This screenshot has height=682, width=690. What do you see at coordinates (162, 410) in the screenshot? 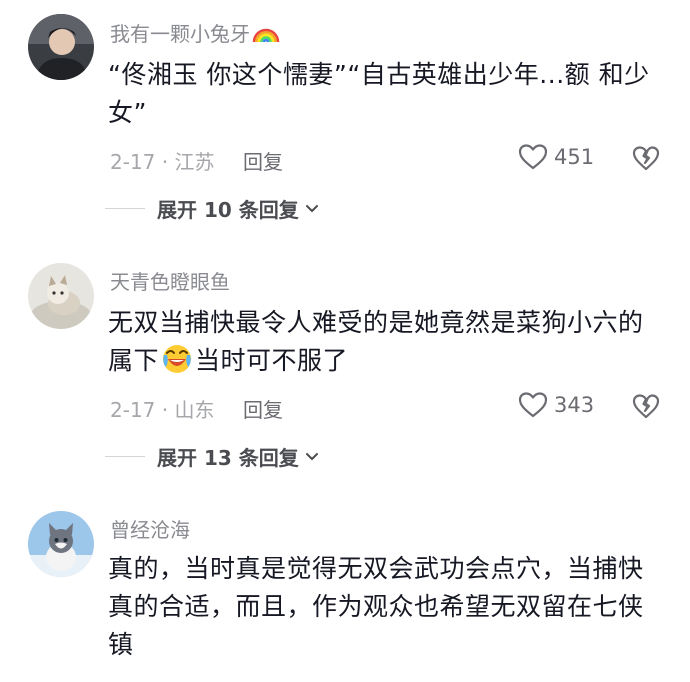
I see `comment-meta: 2-17 · 山东` at bounding box center [162, 410].